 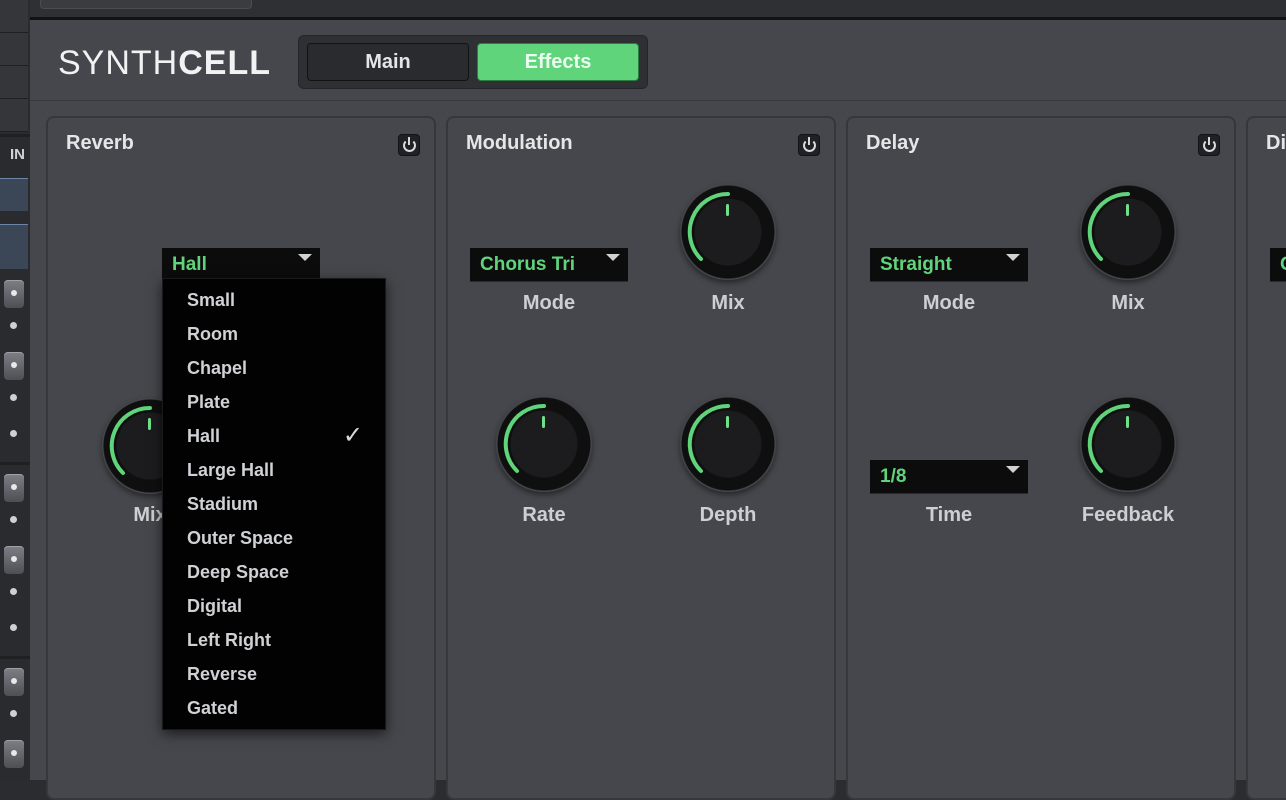 I want to click on modulation-mode-dropdown: Chorus Tri, so click(x=549, y=265).